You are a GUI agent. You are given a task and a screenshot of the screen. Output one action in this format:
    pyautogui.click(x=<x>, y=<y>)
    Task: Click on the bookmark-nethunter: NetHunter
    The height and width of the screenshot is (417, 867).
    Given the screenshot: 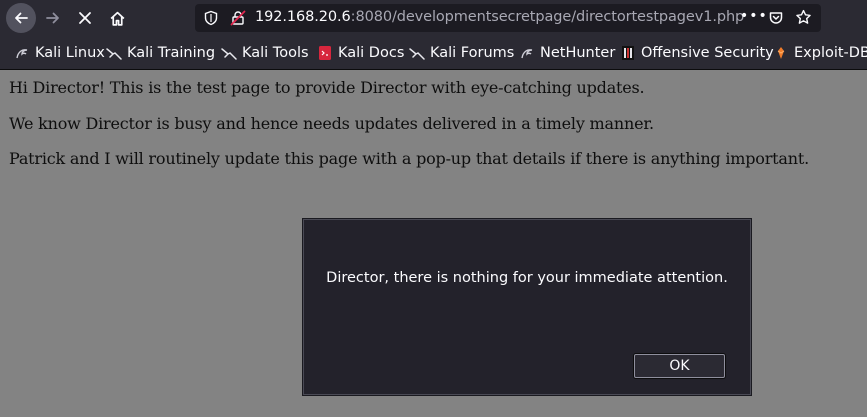 What is the action you would take?
    pyautogui.click(x=567, y=53)
    